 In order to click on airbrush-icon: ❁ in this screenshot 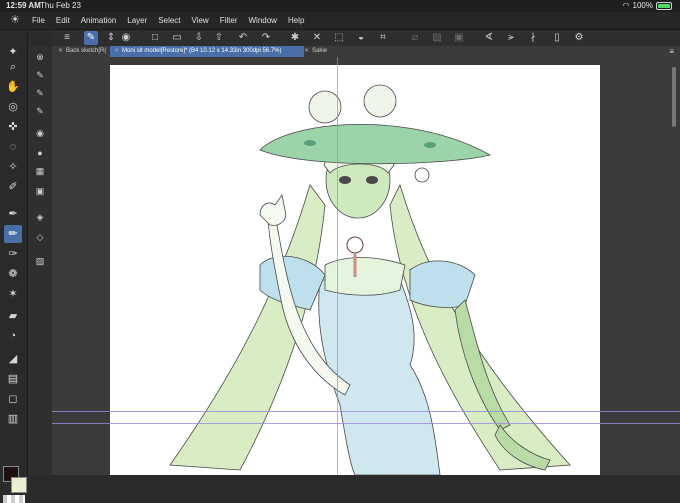, I will do `click(13, 274)`.